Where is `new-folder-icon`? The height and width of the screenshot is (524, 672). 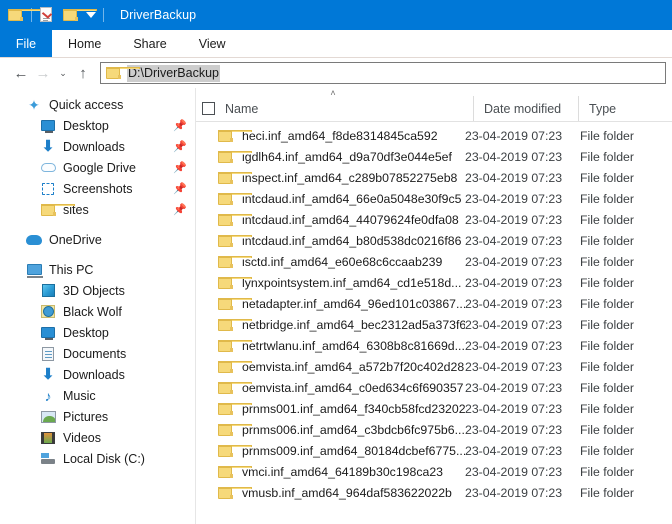
new-folder-icon is located at coordinates (80, 15).